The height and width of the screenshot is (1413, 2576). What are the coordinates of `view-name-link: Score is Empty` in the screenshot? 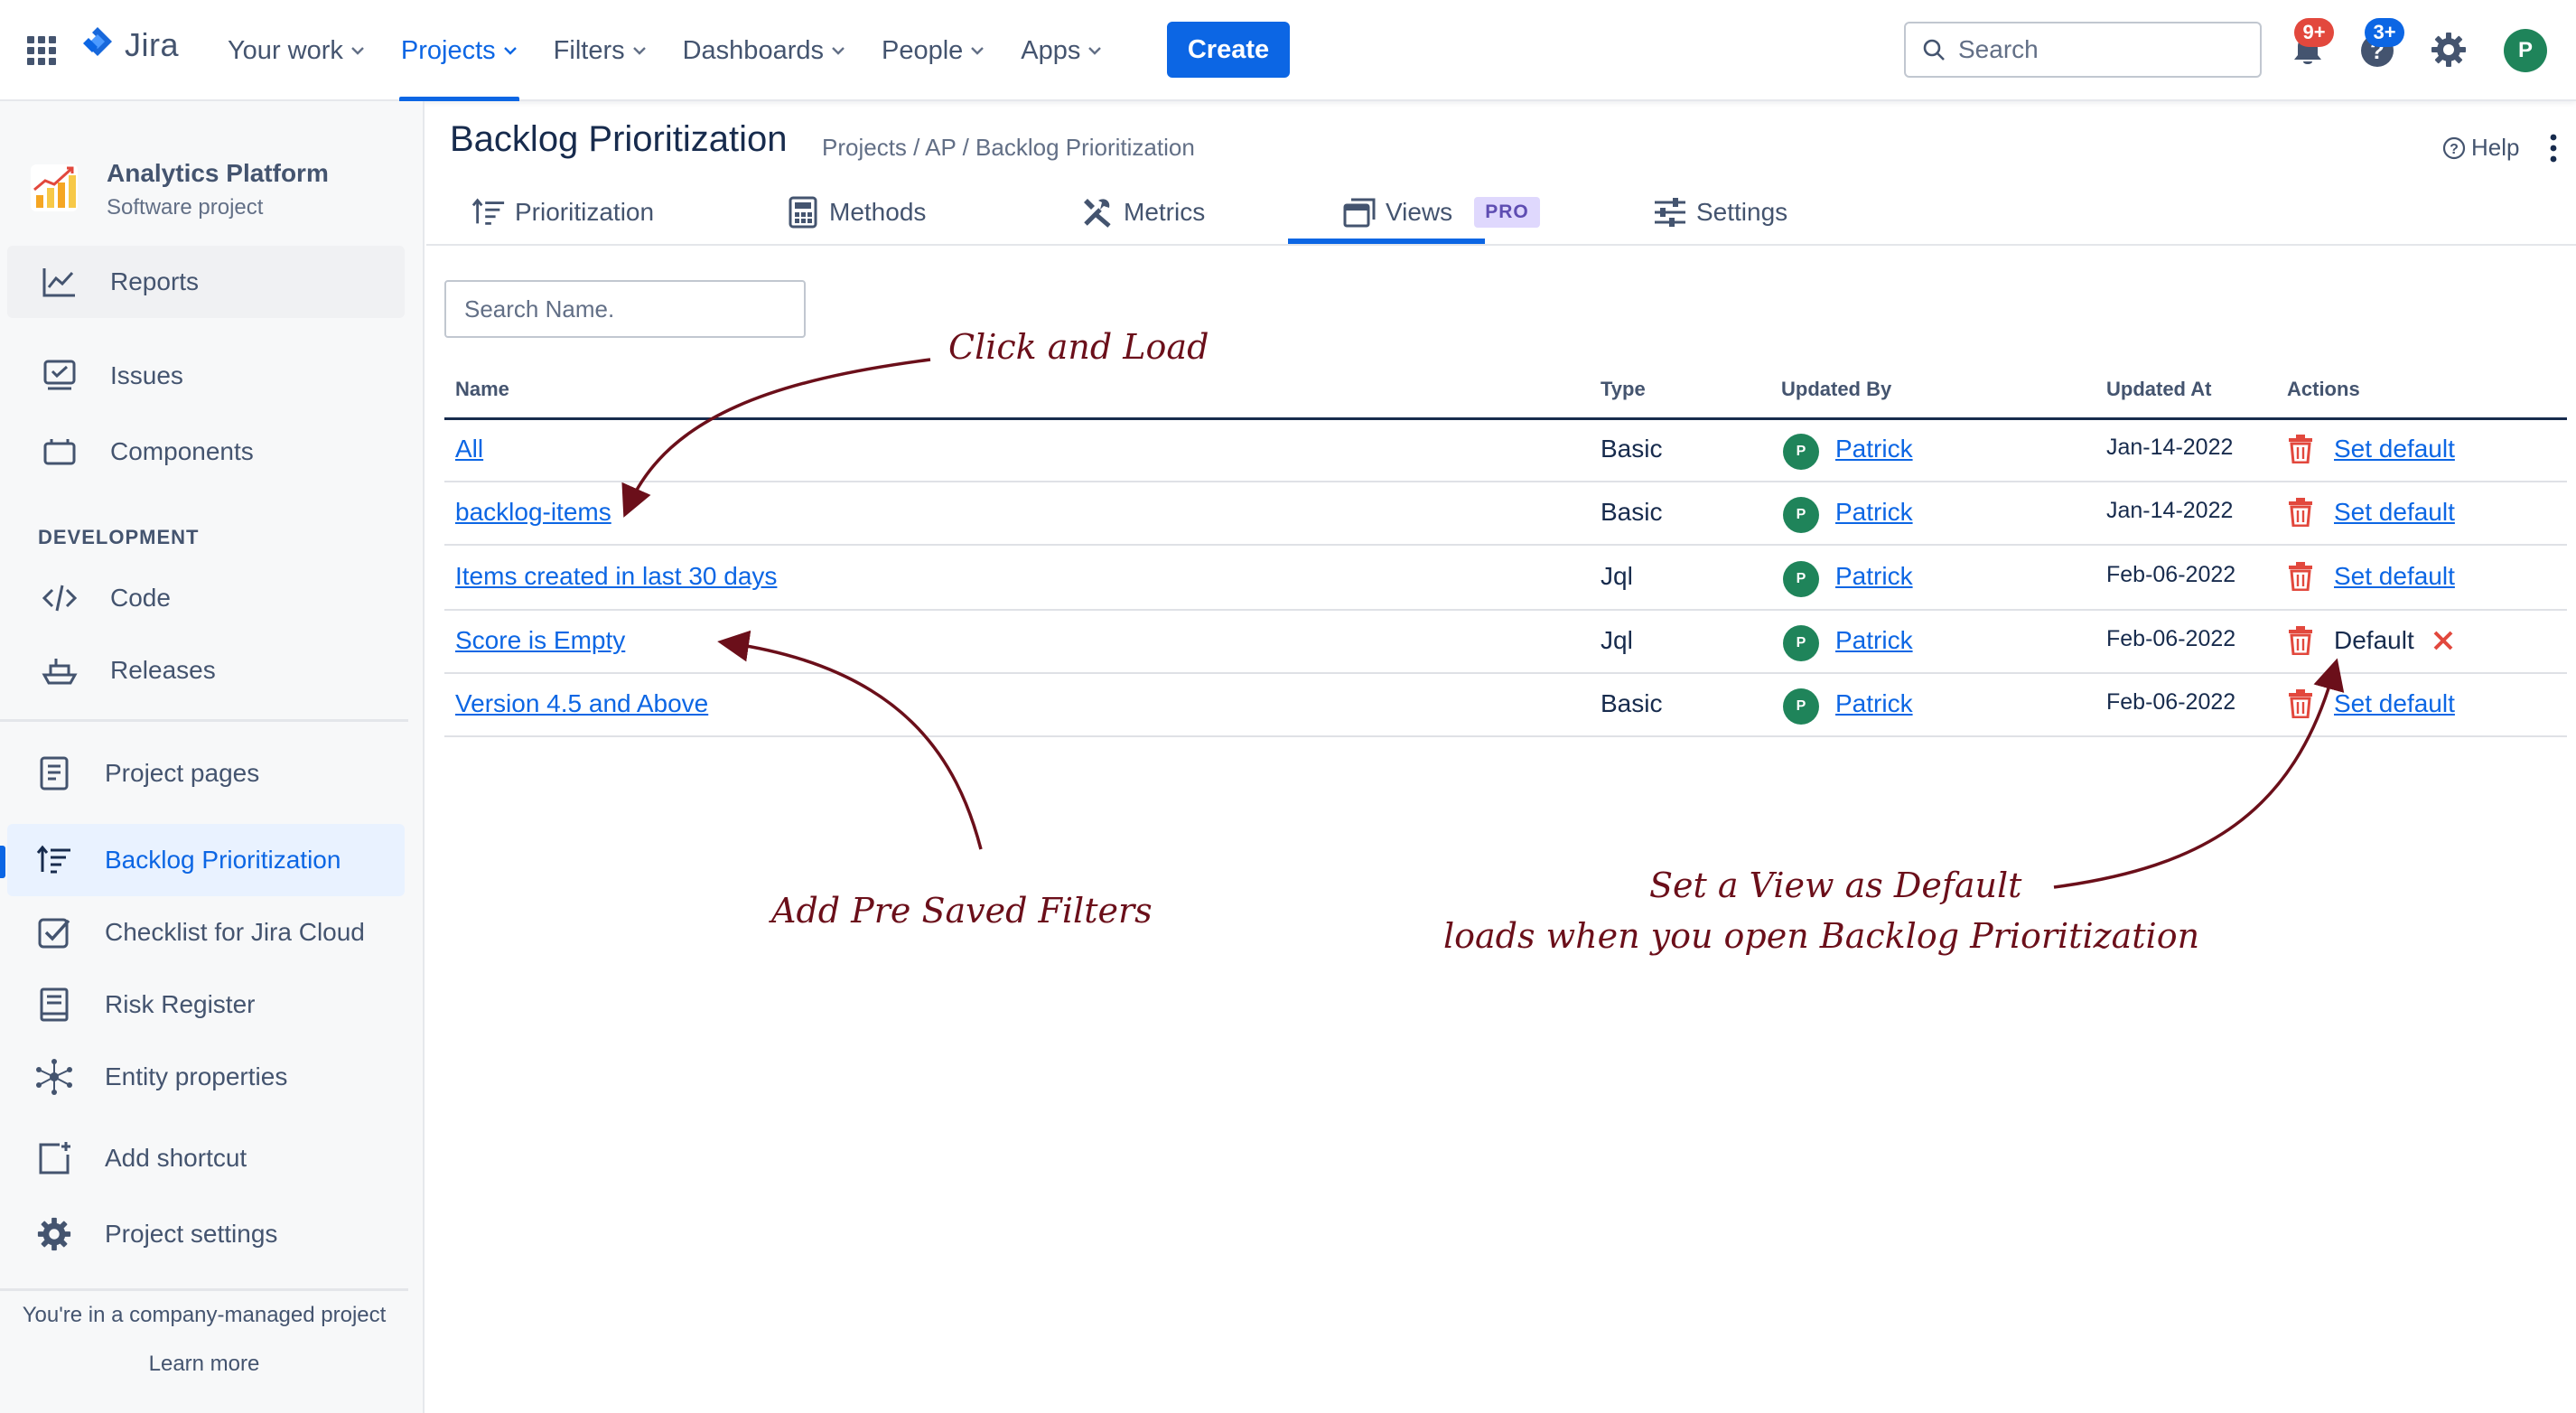 It's located at (540, 640).